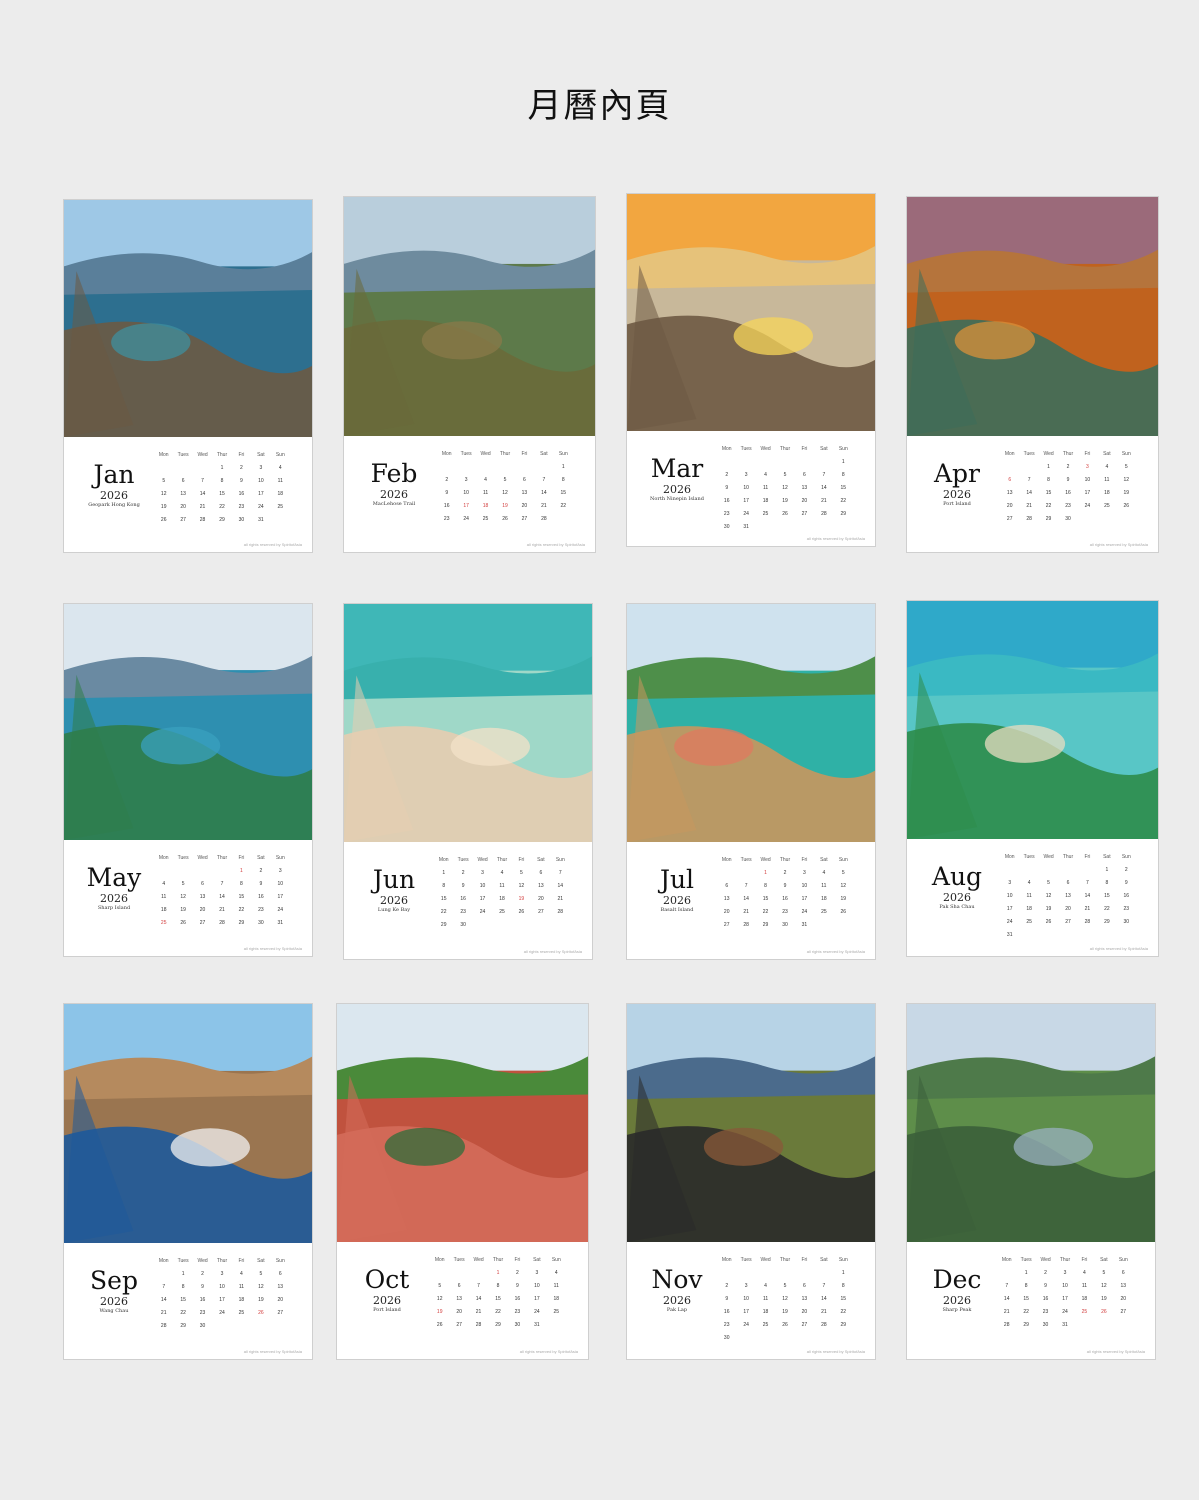 This screenshot has height=1500, width=1199. I want to click on day-header: Sun, so click(280, 1261).